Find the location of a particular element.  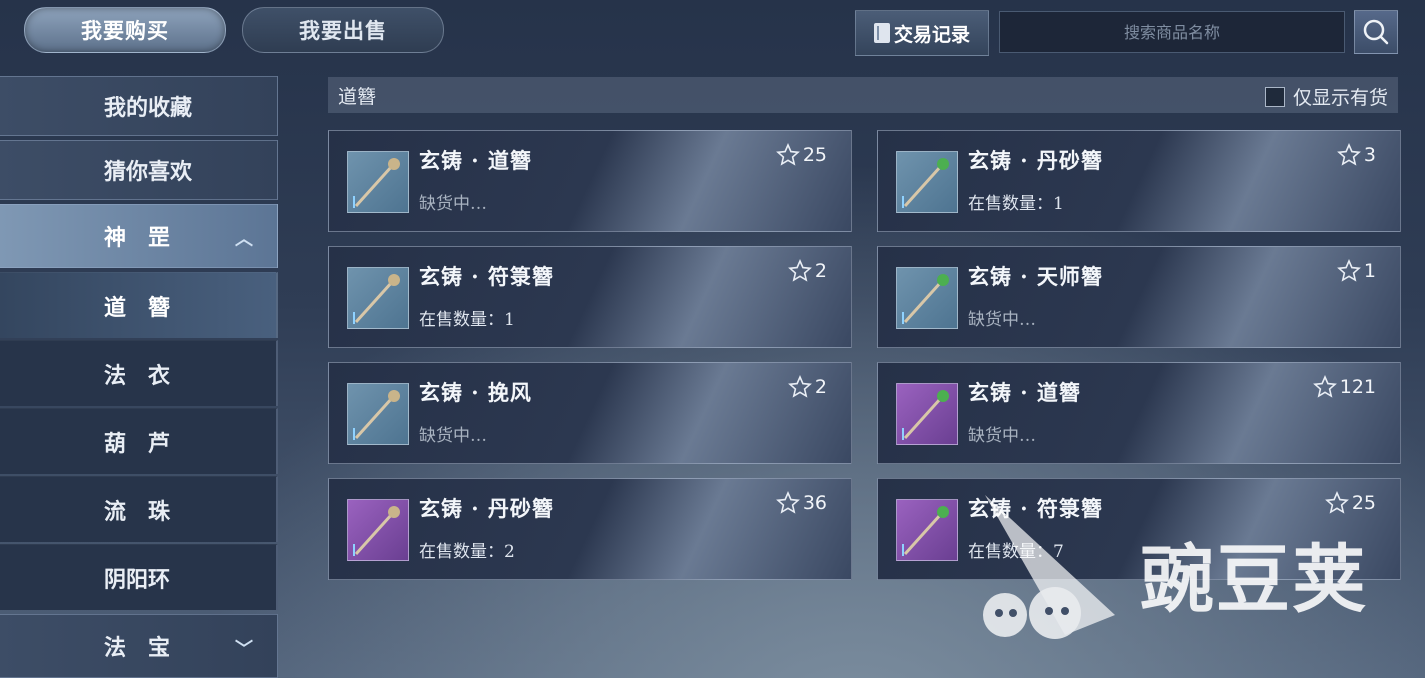

search-icon is located at coordinates (1376, 32).